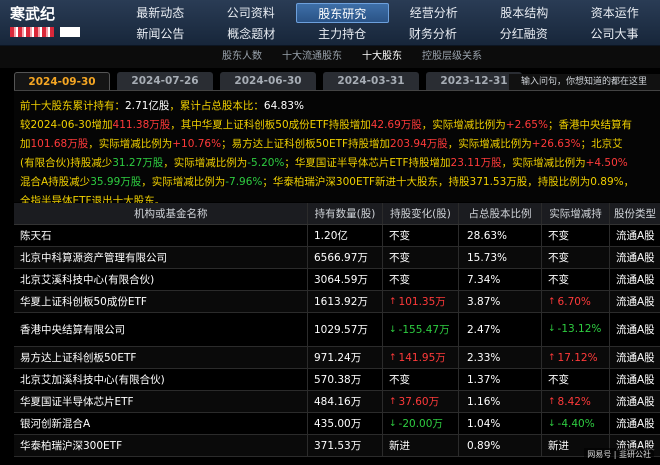 The width and height of the screenshot is (660, 465). Describe the element at coordinates (337, 236) in the screenshot. I see `table-row: 陈天石 1.20亿 不变 28.63% 不变 流通A股` at that location.